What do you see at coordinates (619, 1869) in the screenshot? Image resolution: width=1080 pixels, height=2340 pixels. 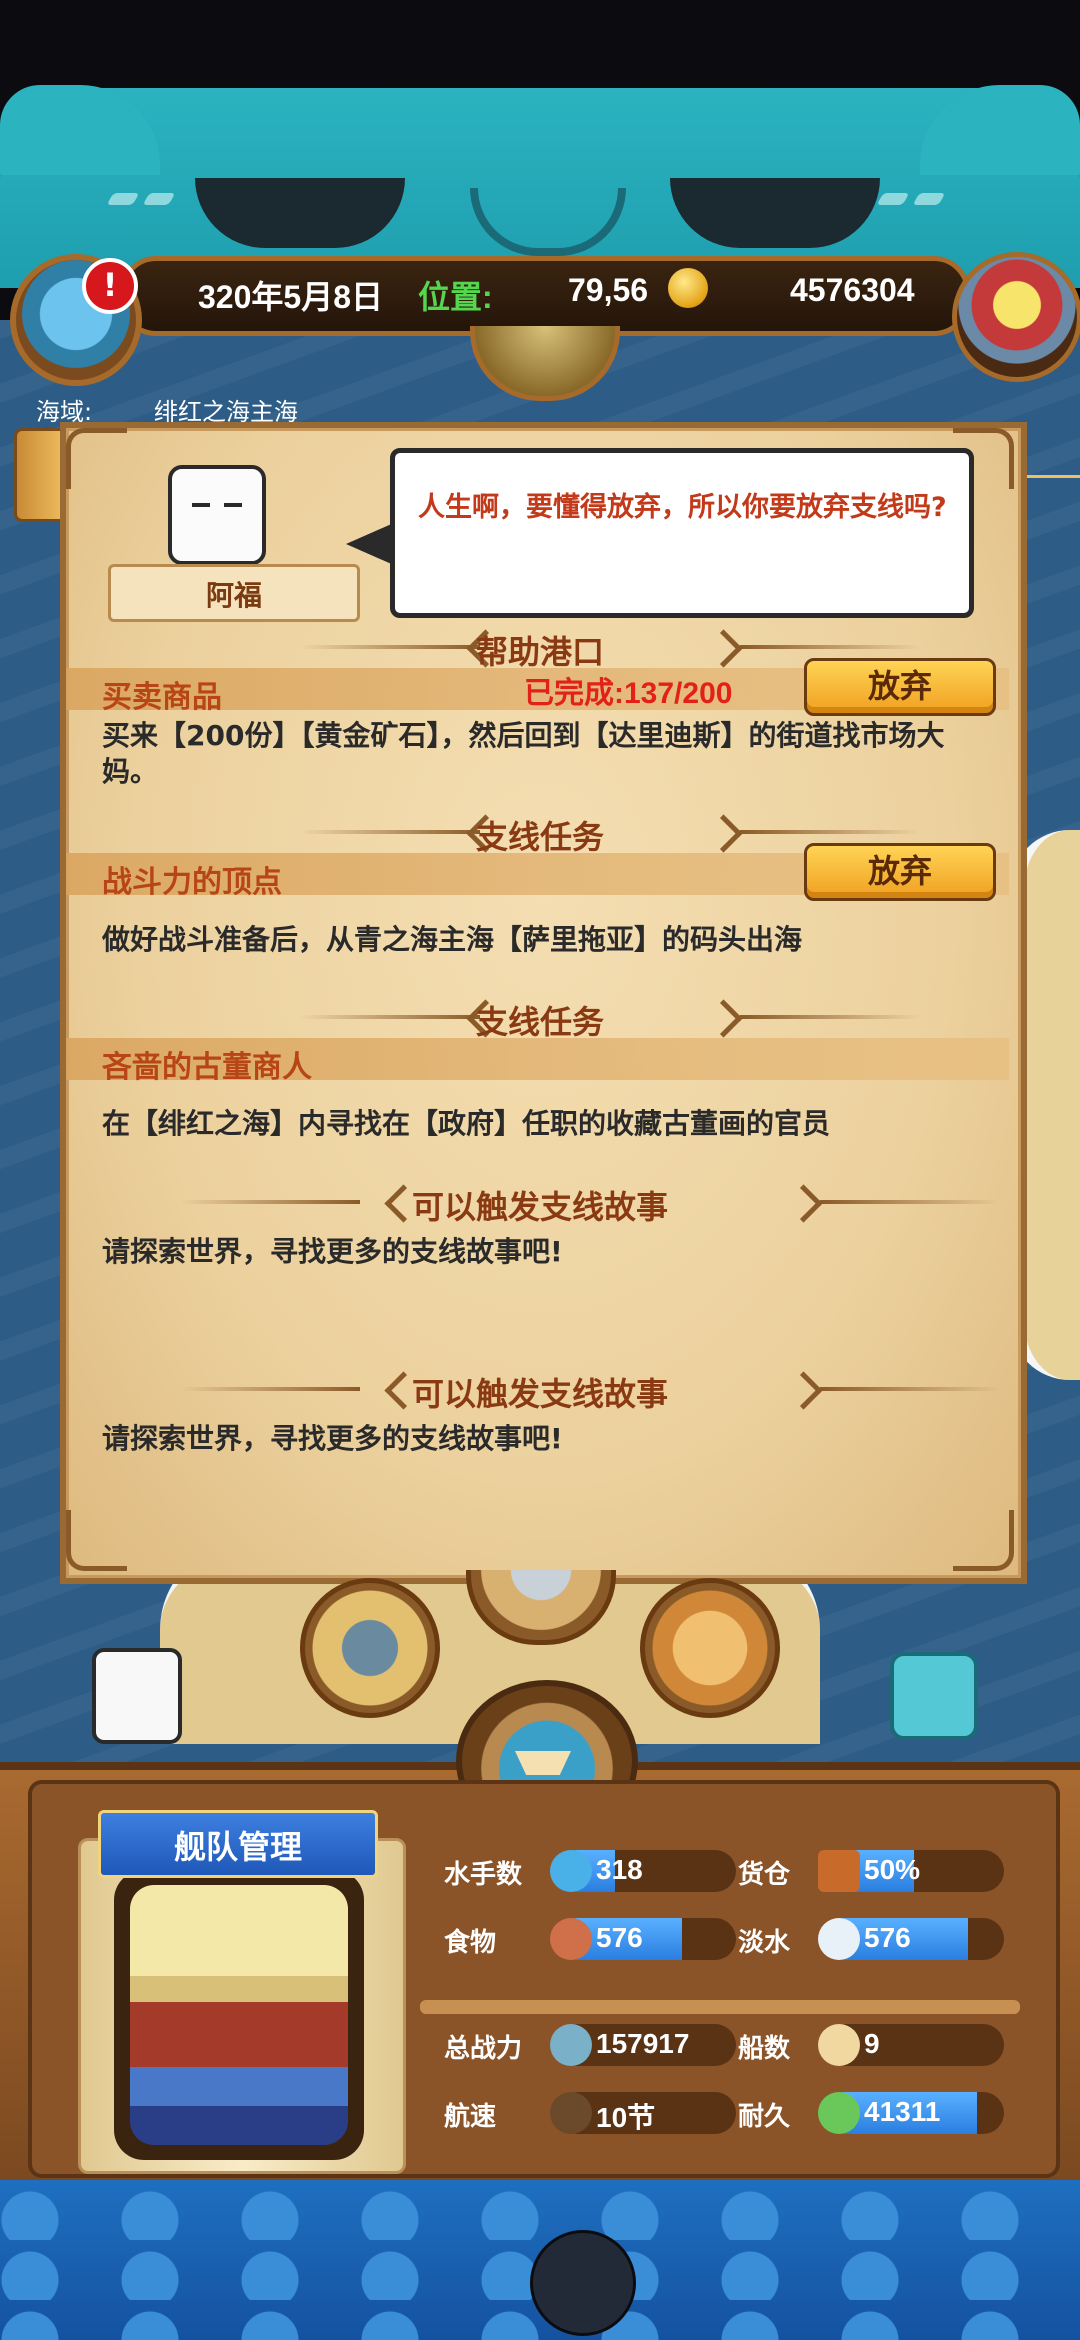 I see `sailors-value: 318` at bounding box center [619, 1869].